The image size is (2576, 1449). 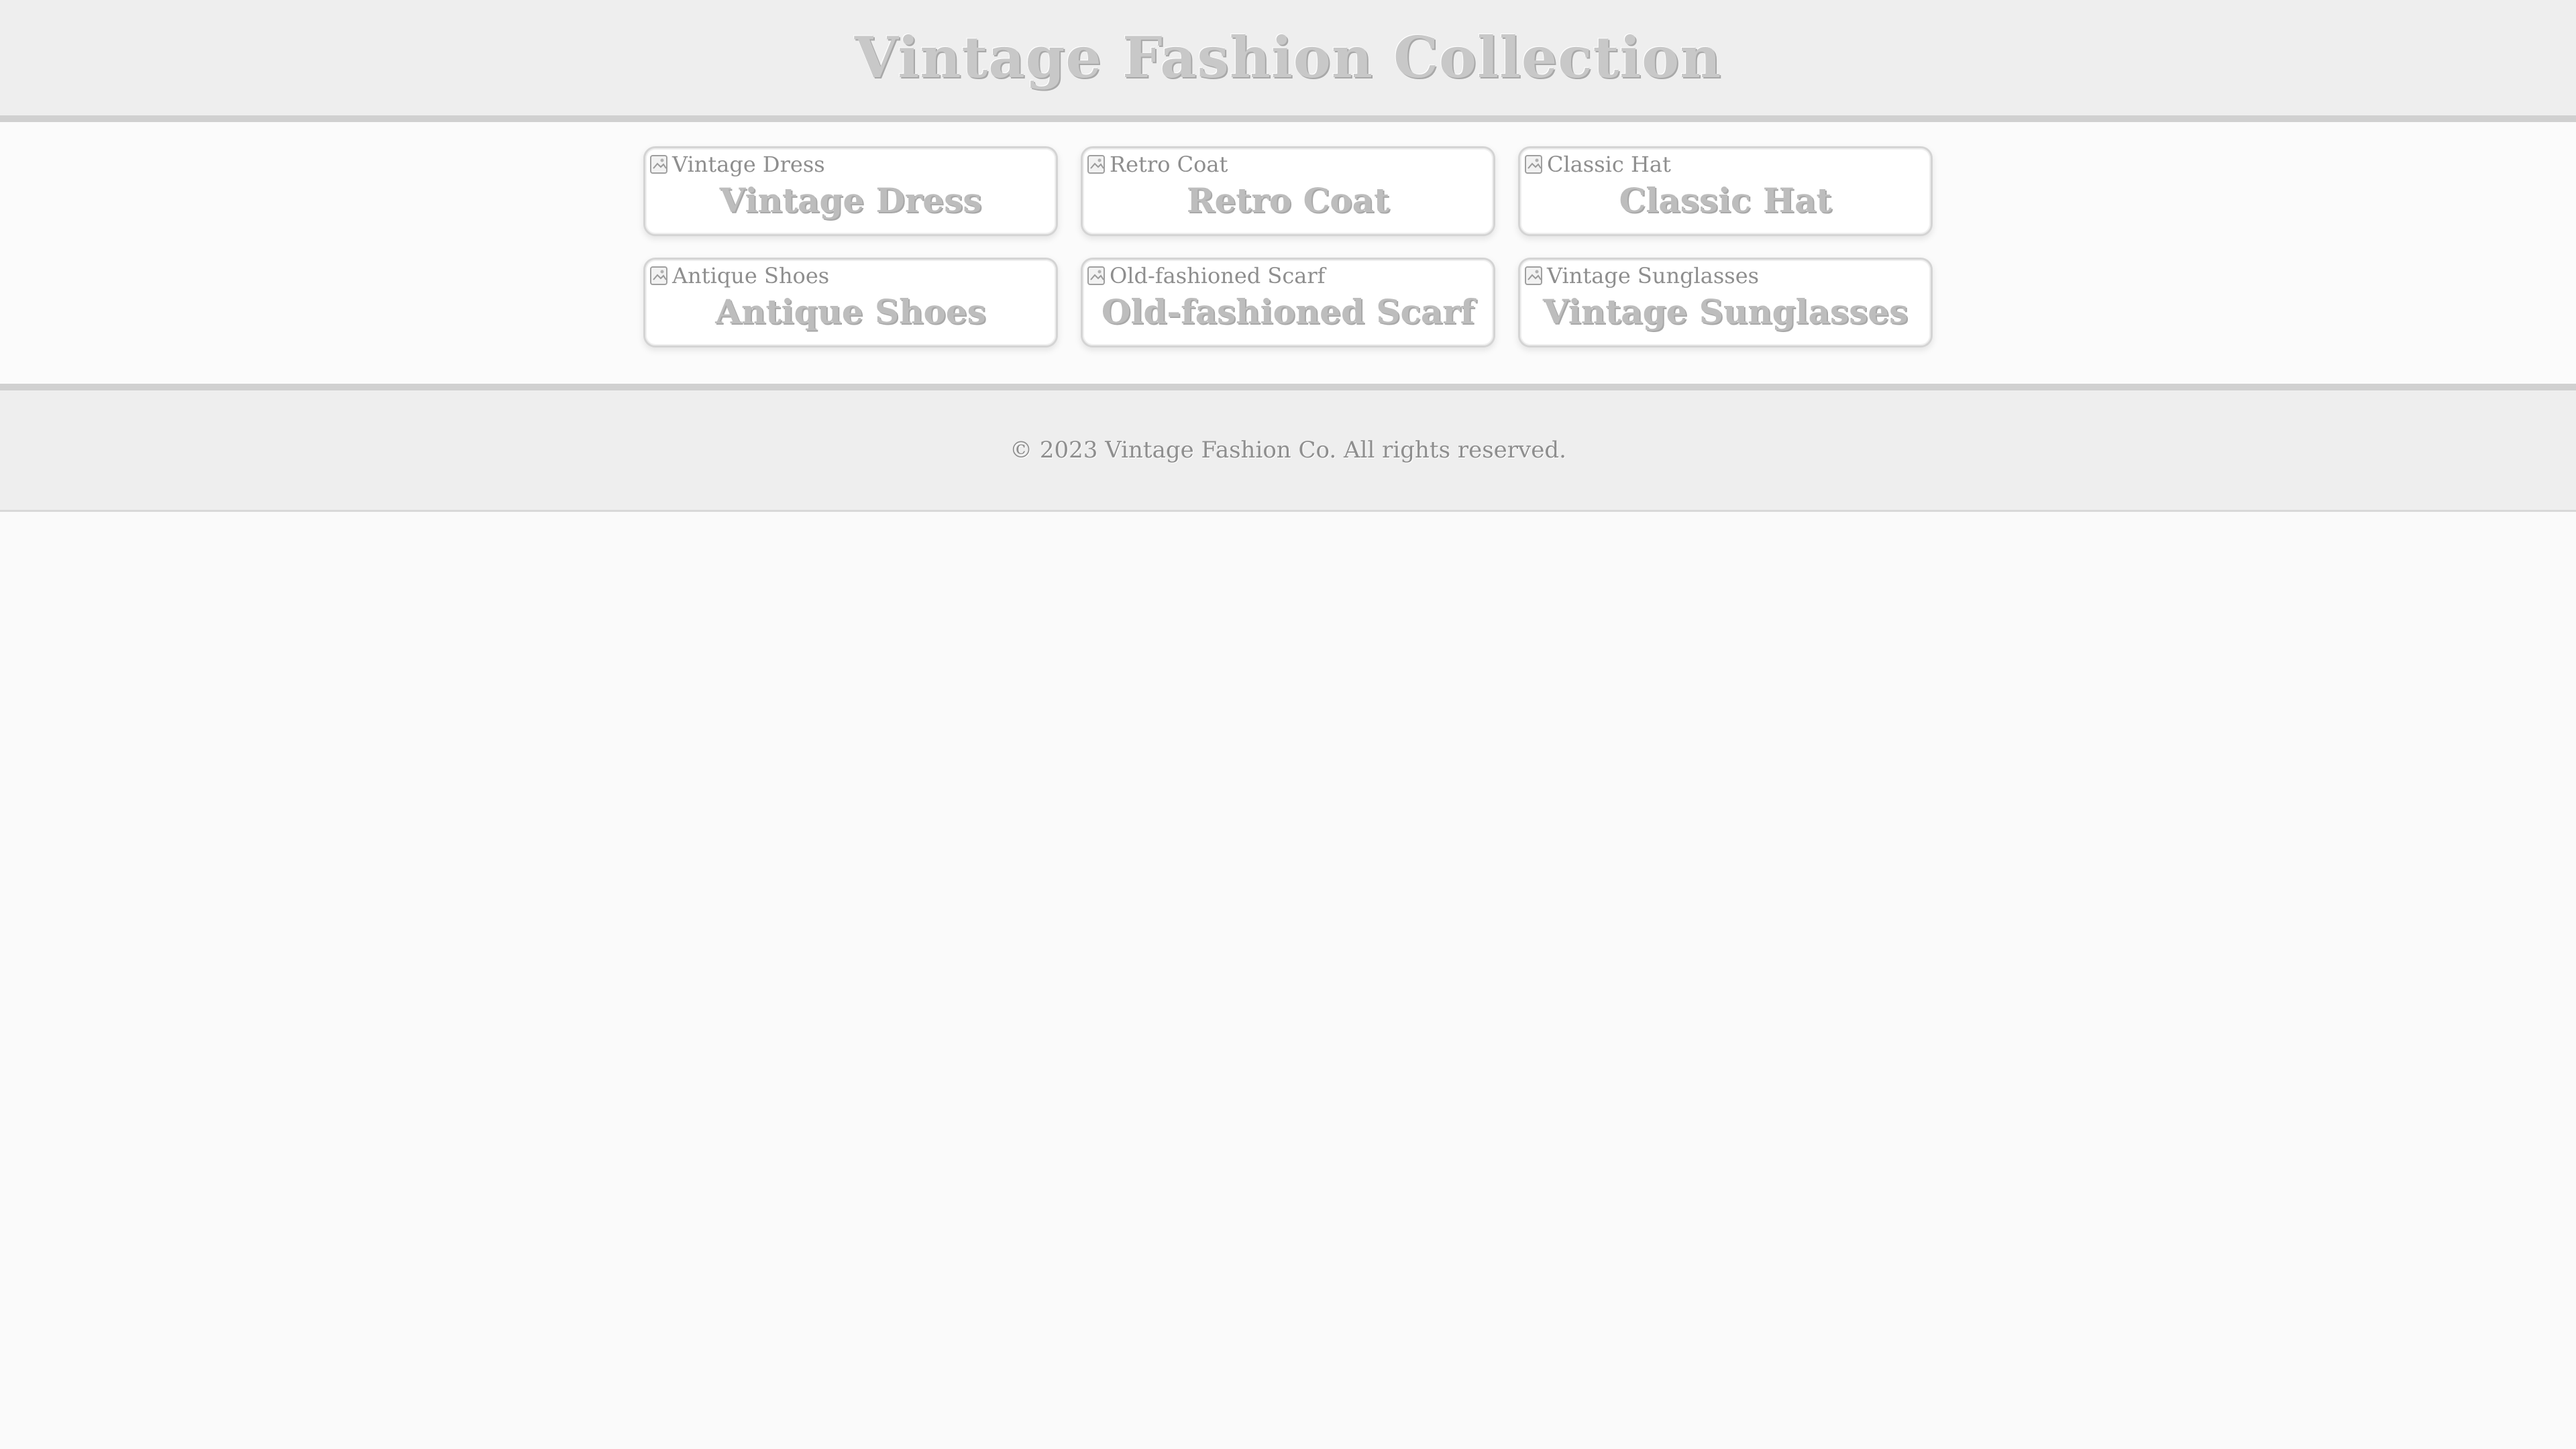 What do you see at coordinates (1169, 164) in the screenshot?
I see `product-image-alt: Retro Coat` at bounding box center [1169, 164].